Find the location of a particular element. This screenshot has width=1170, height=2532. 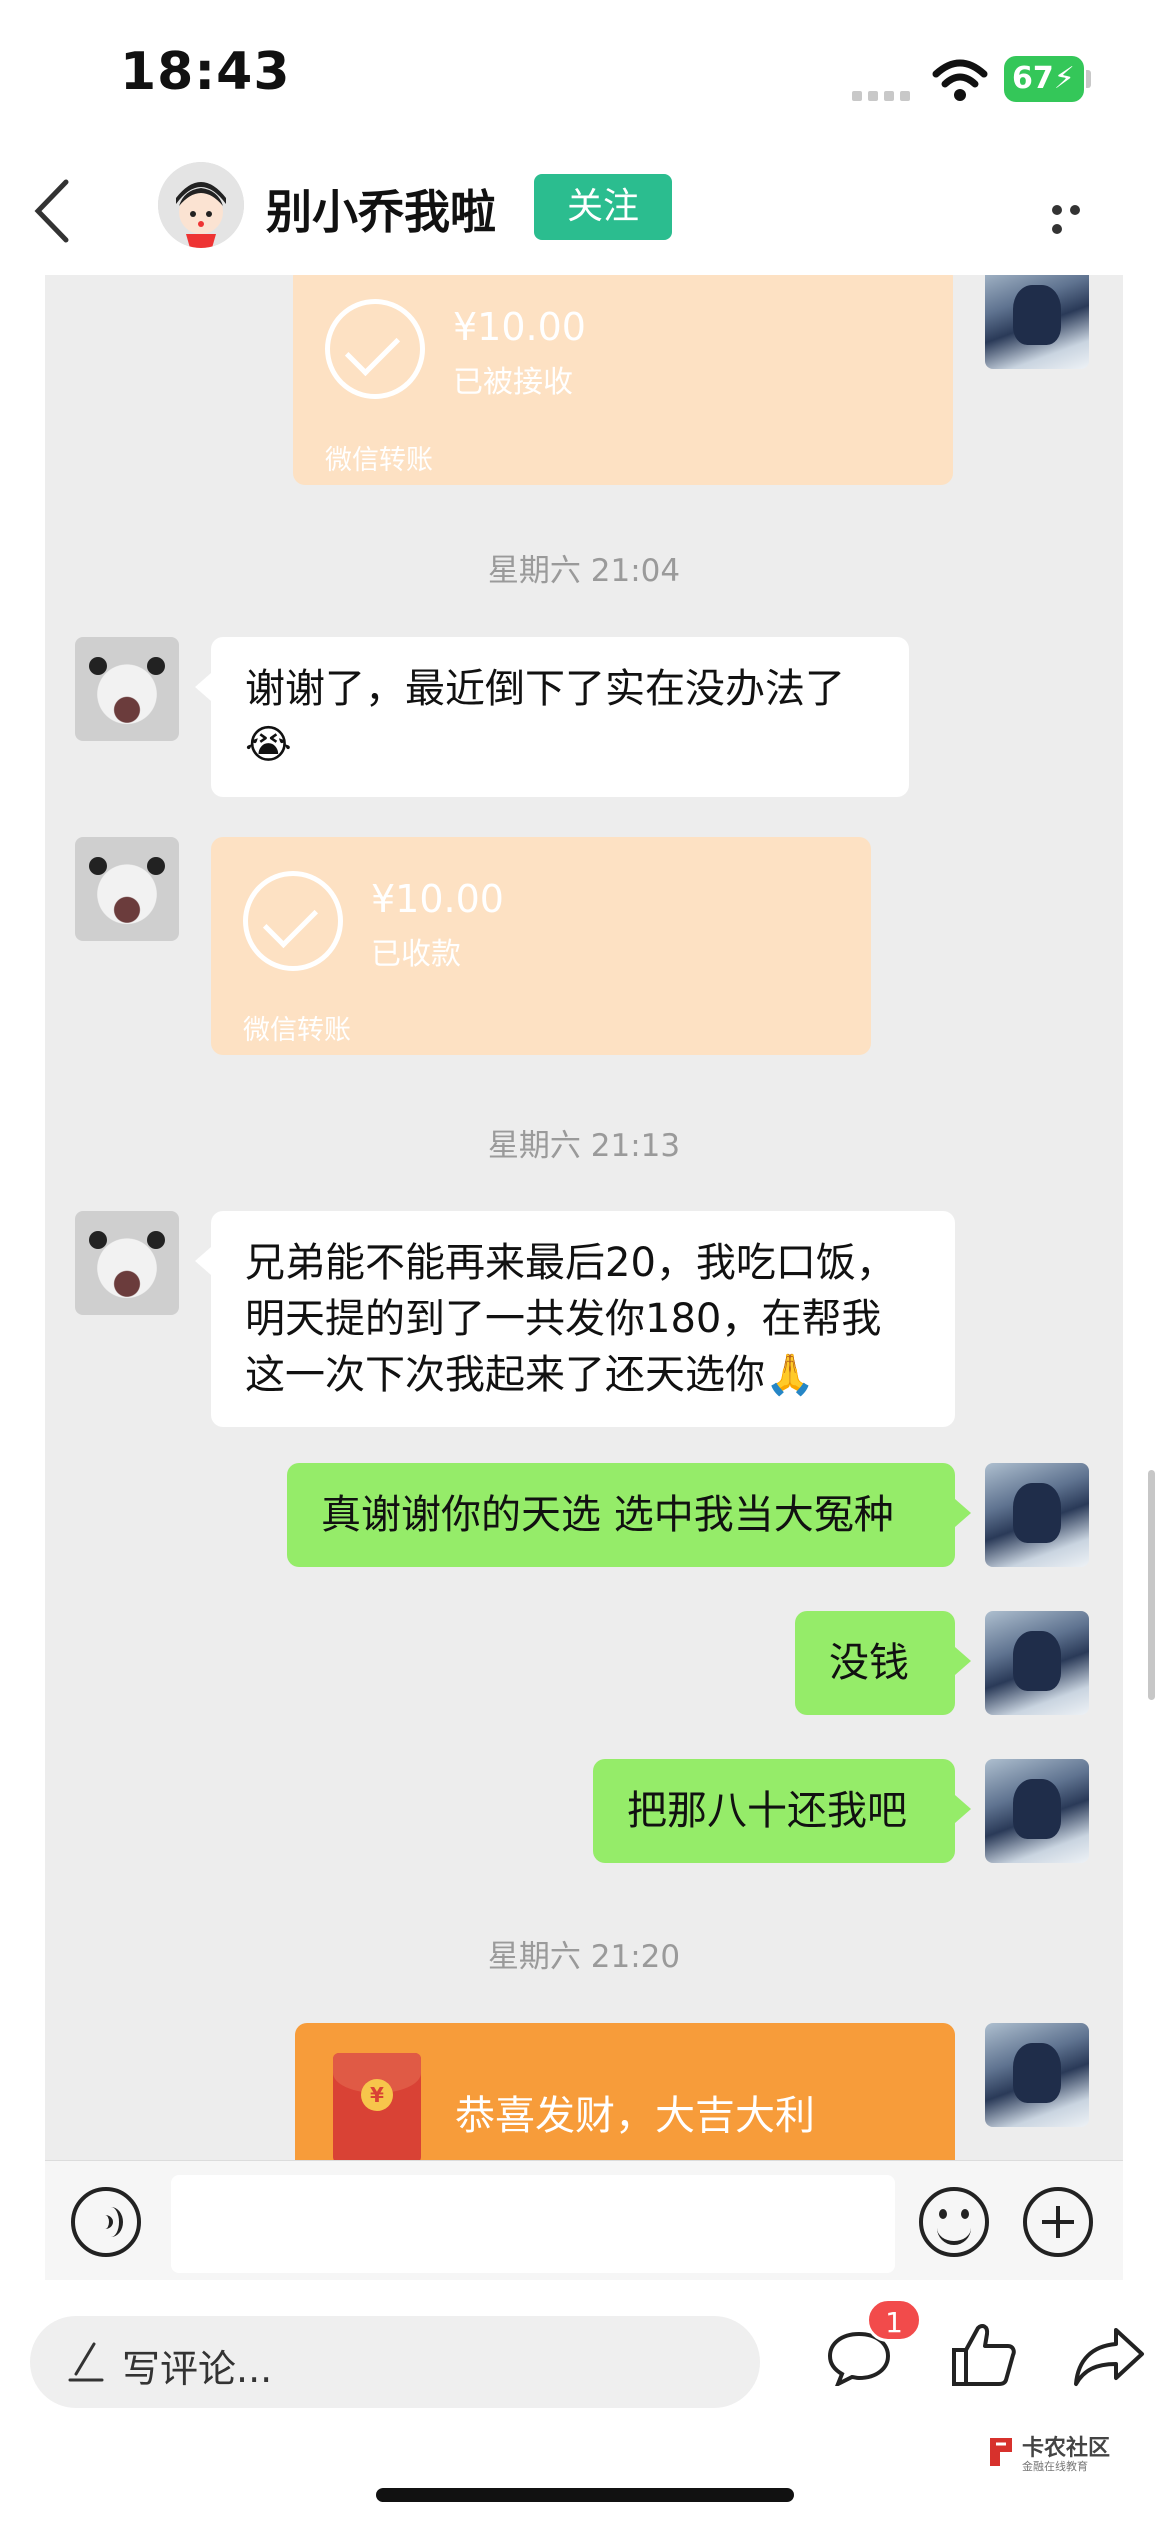

battery-level: 67 is located at coordinates (1033, 78).